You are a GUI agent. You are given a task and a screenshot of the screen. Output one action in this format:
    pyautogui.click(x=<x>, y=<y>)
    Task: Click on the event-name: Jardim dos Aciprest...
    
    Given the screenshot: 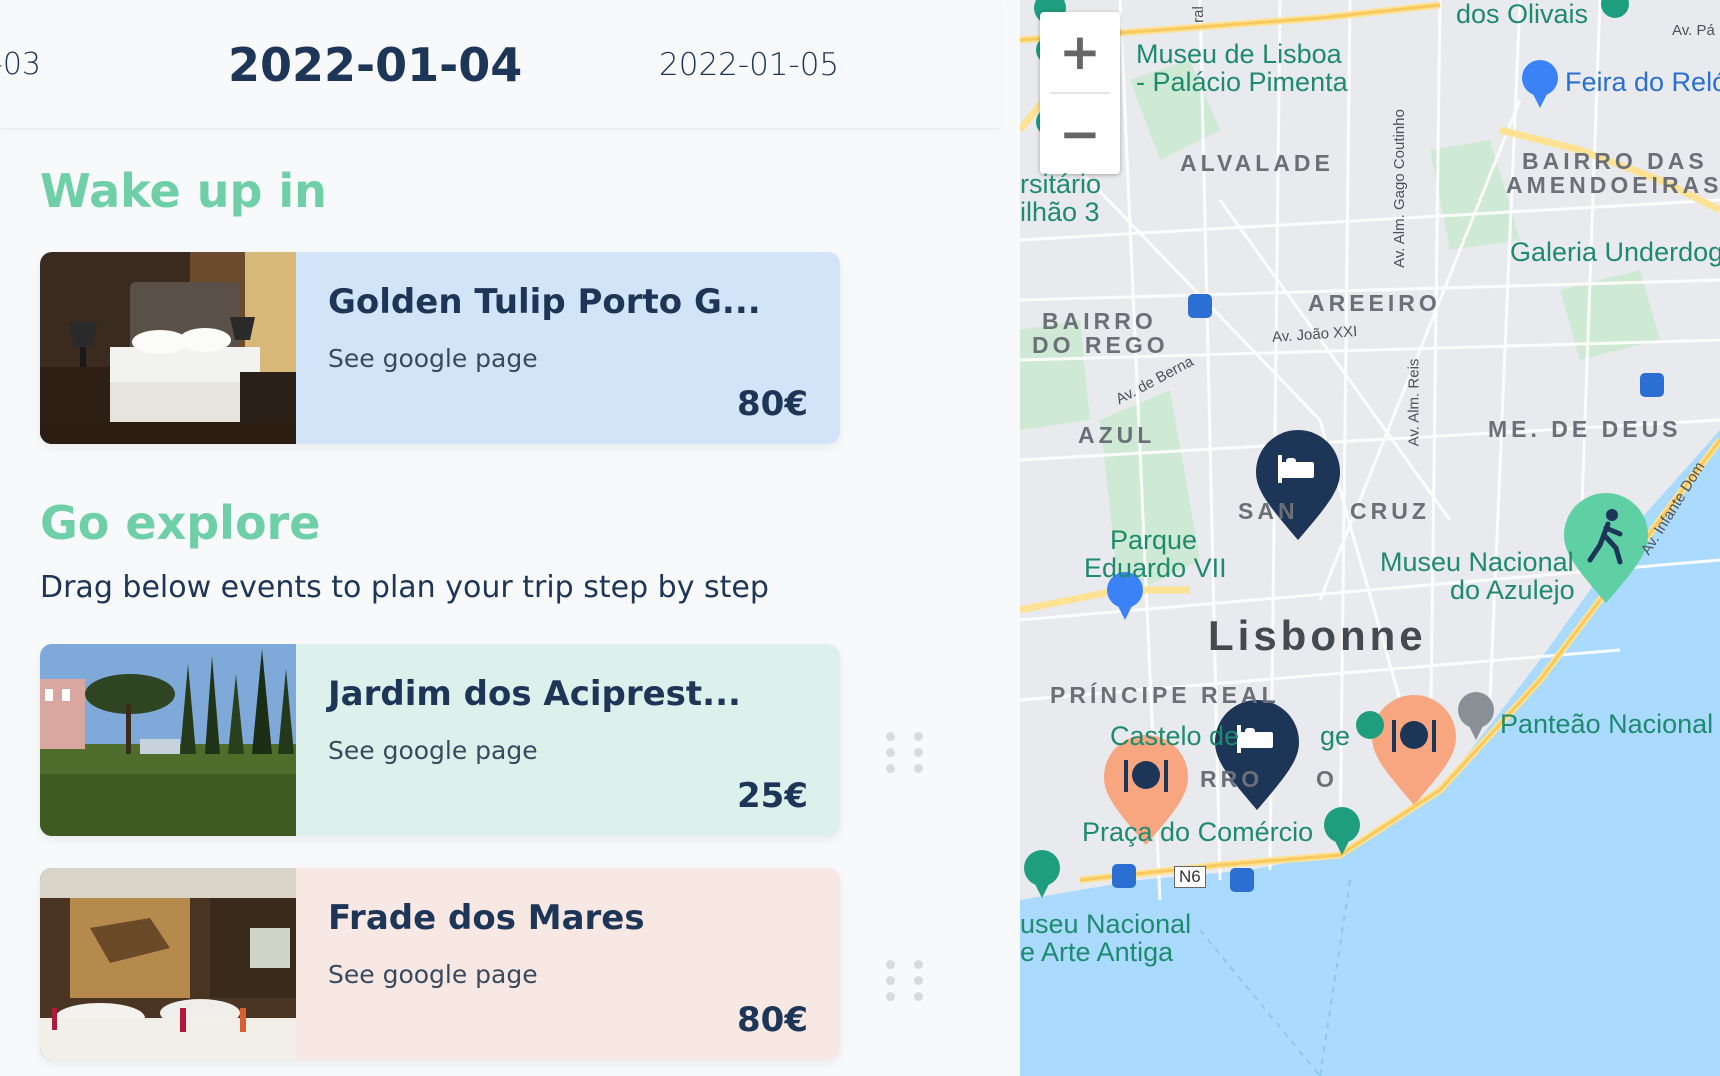 What is the action you would take?
    pyautogui.click(x=534, y=694)
    